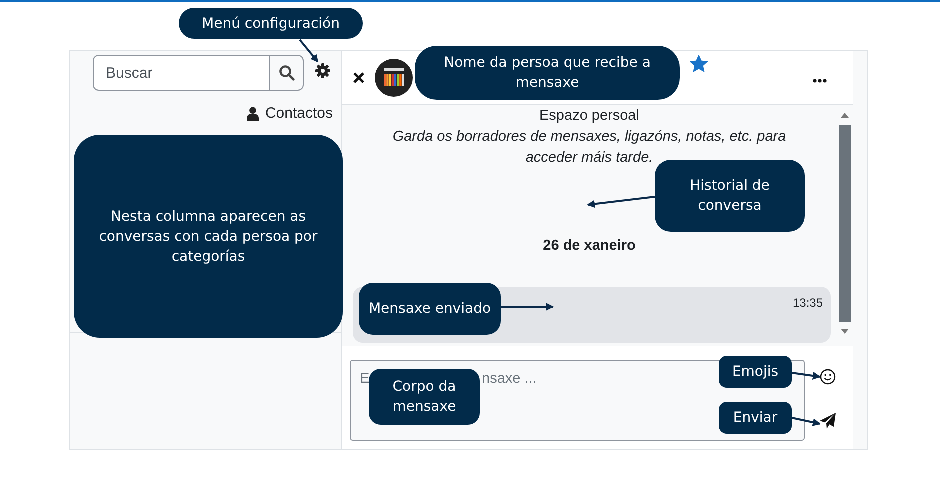 This screenshot has width=941, height=481. Describe the element at coordinates (271, 23) in the screenshot. I see `callout: Menú configuración` at that location.